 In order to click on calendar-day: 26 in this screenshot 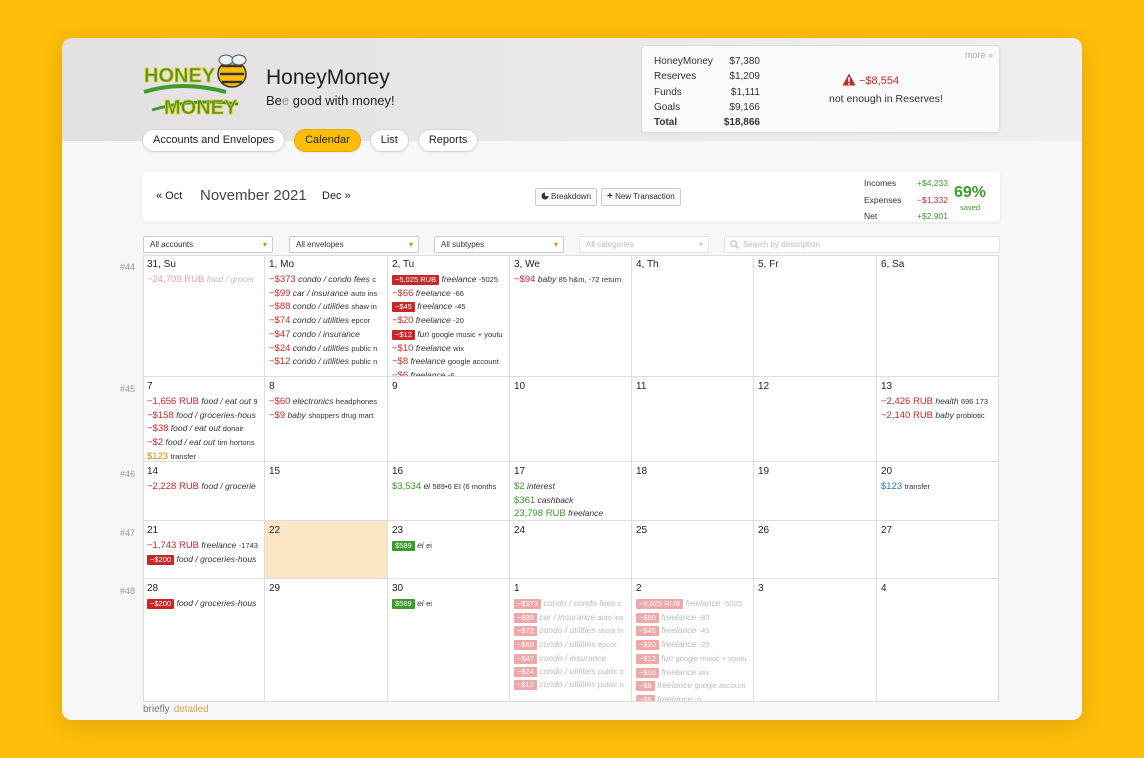, I will do `click(815, 550)`.